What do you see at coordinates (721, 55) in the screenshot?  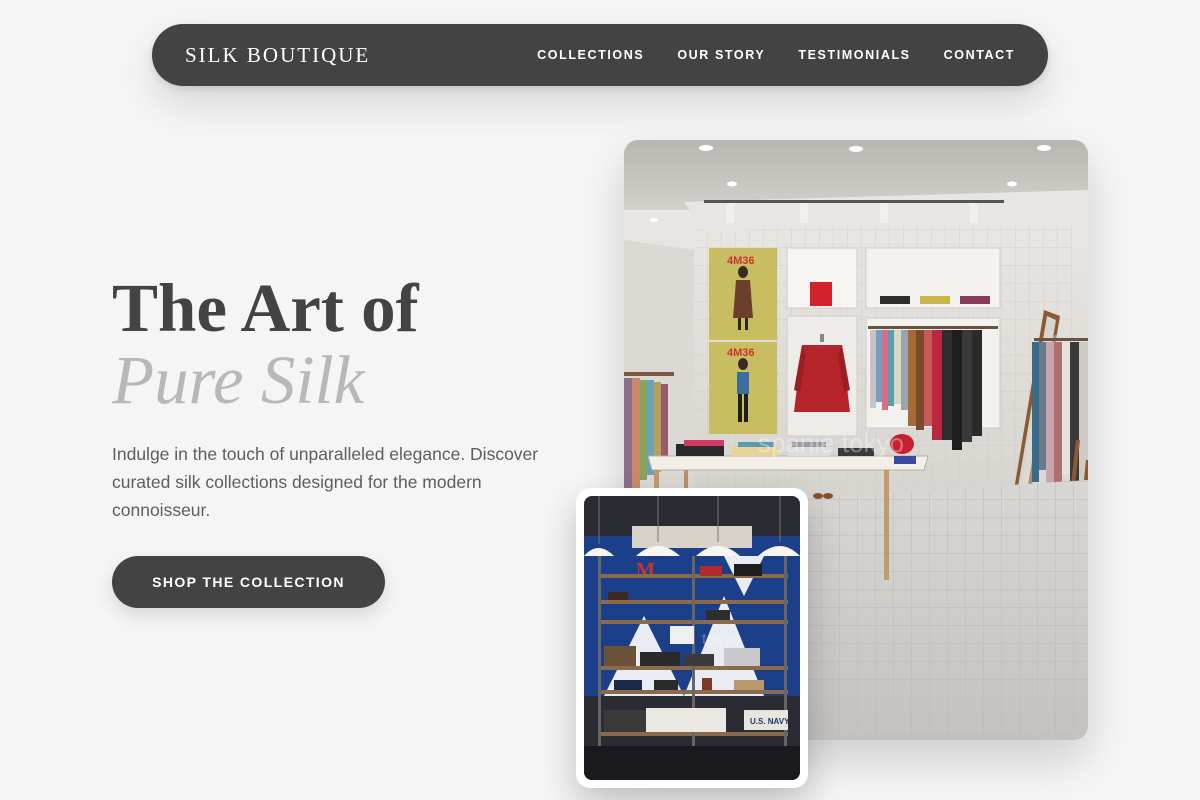 I see `nav-link-our-story: OUR STORY` at bounding box center [721, 55].